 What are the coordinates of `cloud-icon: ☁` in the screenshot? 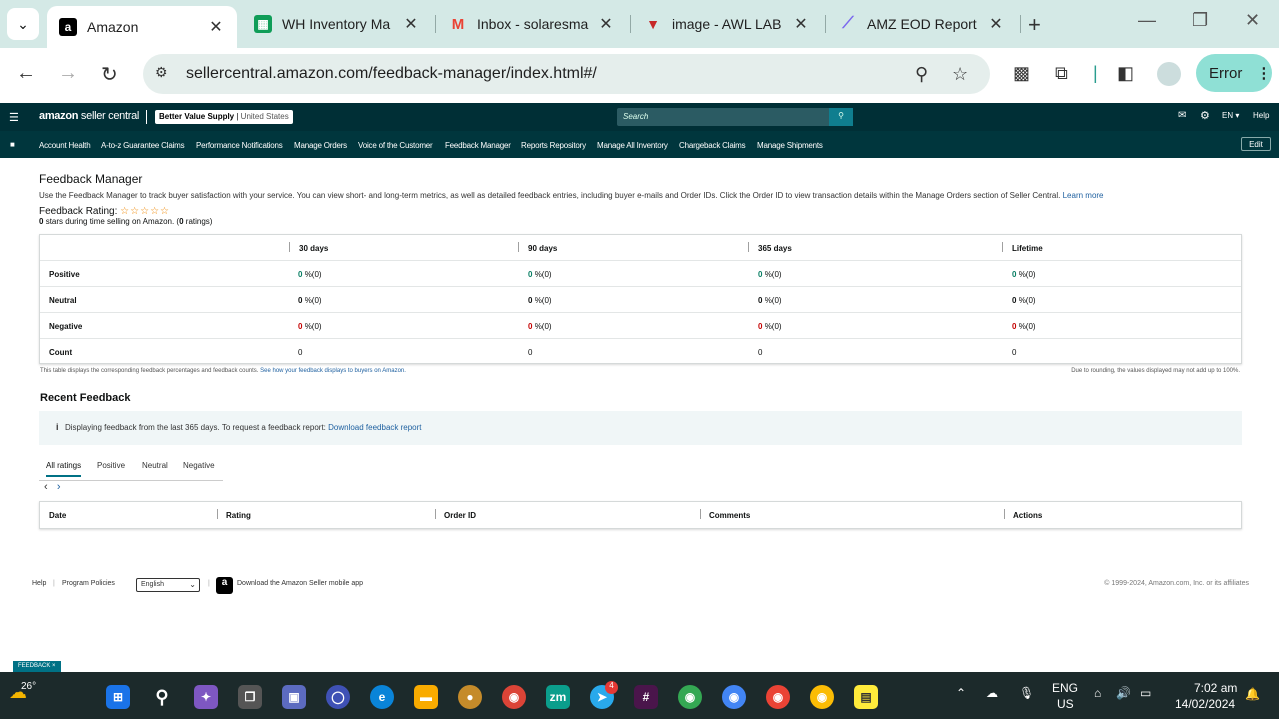 It's located at (992, 693).